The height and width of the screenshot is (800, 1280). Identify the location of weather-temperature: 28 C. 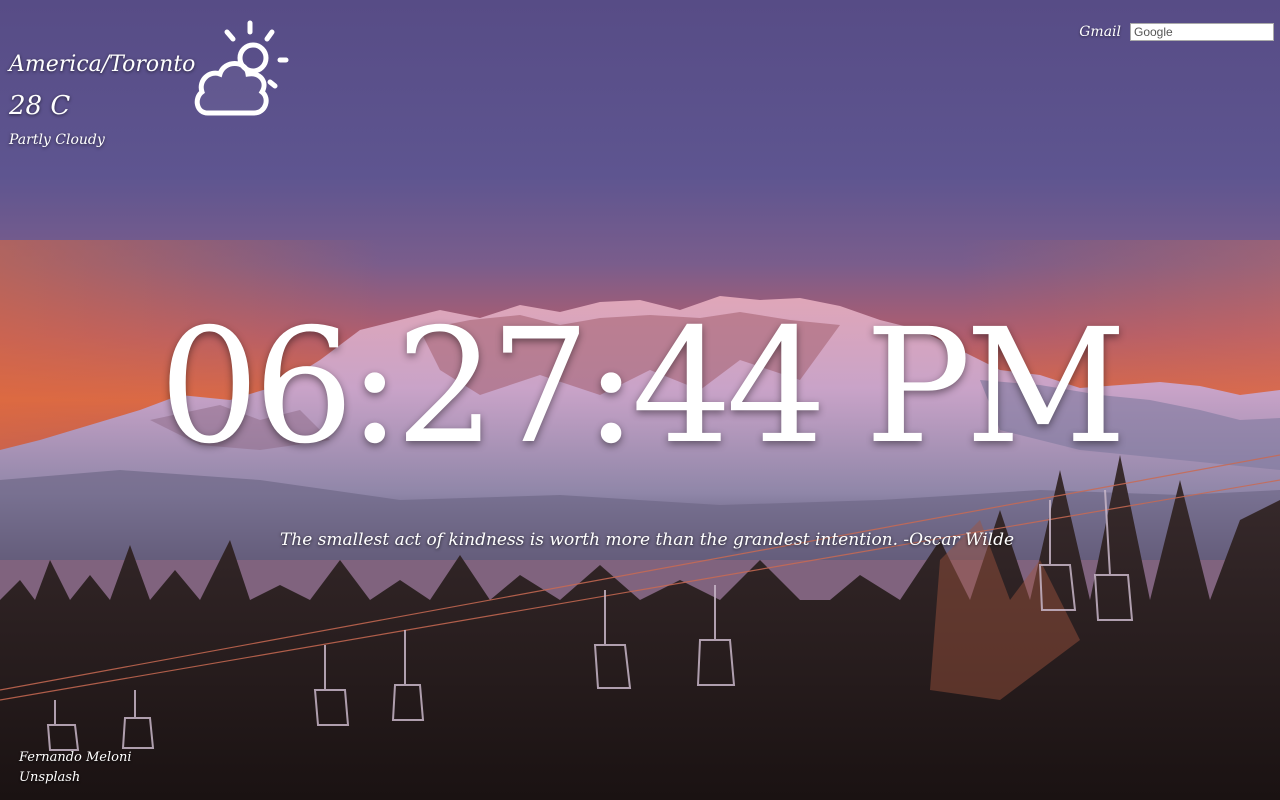
(40, 106).